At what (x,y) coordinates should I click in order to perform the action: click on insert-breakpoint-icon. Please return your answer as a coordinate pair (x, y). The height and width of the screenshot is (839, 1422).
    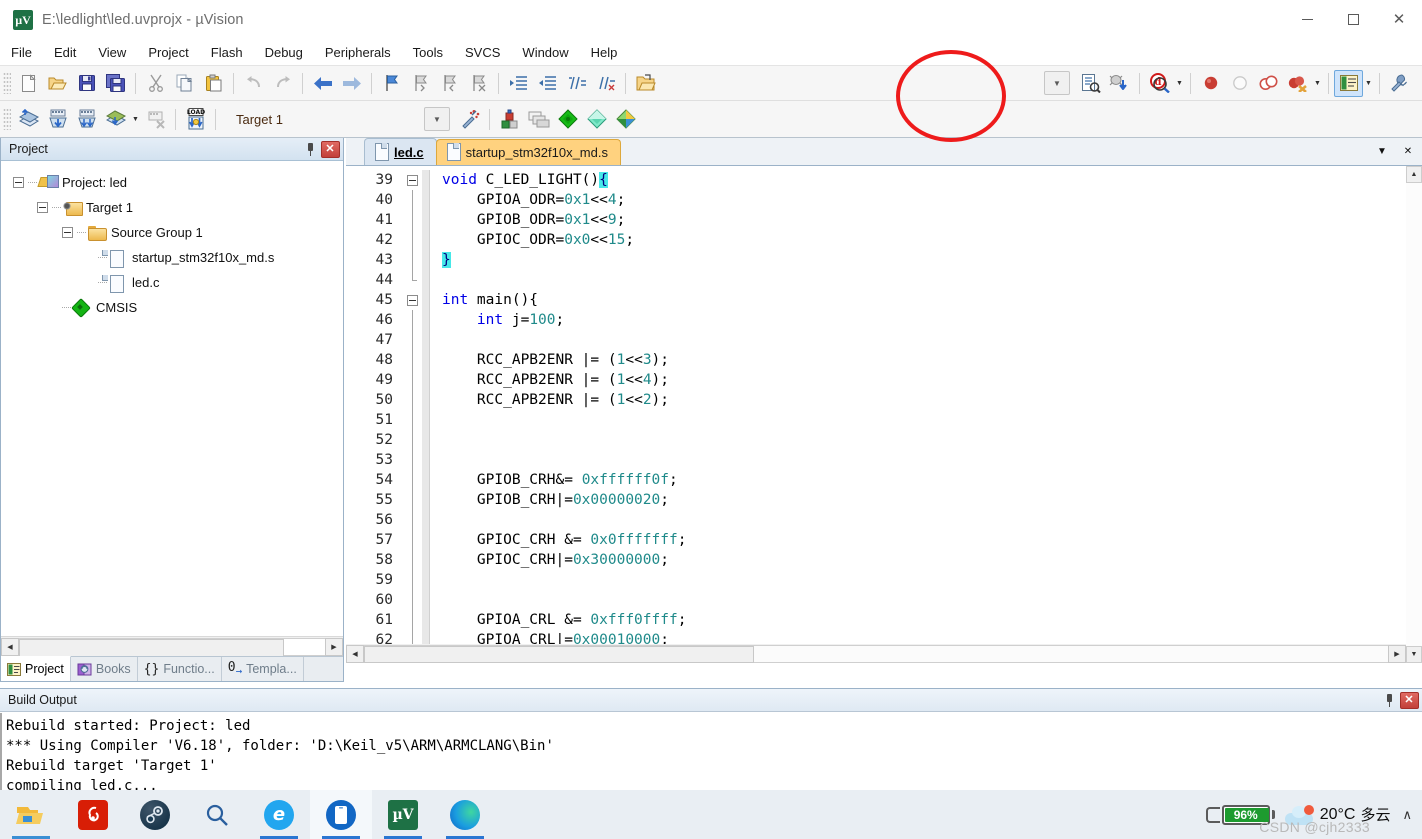
    Looking at the image, I should click on (1210, 83).